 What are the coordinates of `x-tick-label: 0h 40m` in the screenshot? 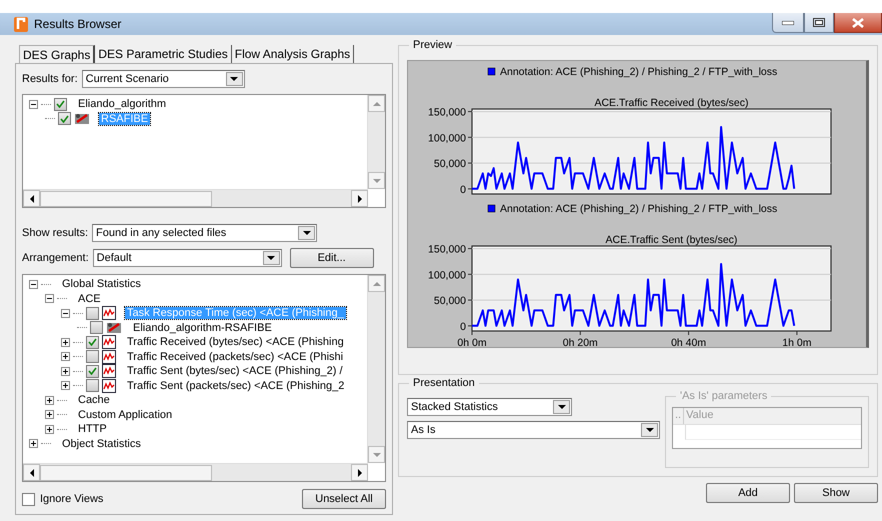 It's located at (688, 342).